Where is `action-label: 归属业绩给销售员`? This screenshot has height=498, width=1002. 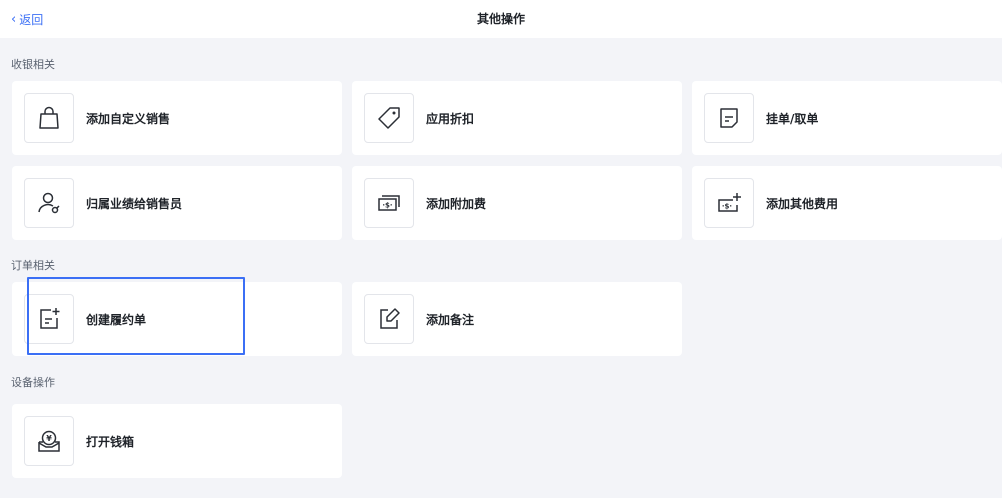 action-label: 归属业绩给销售员 is located at coordinates (134, 204).